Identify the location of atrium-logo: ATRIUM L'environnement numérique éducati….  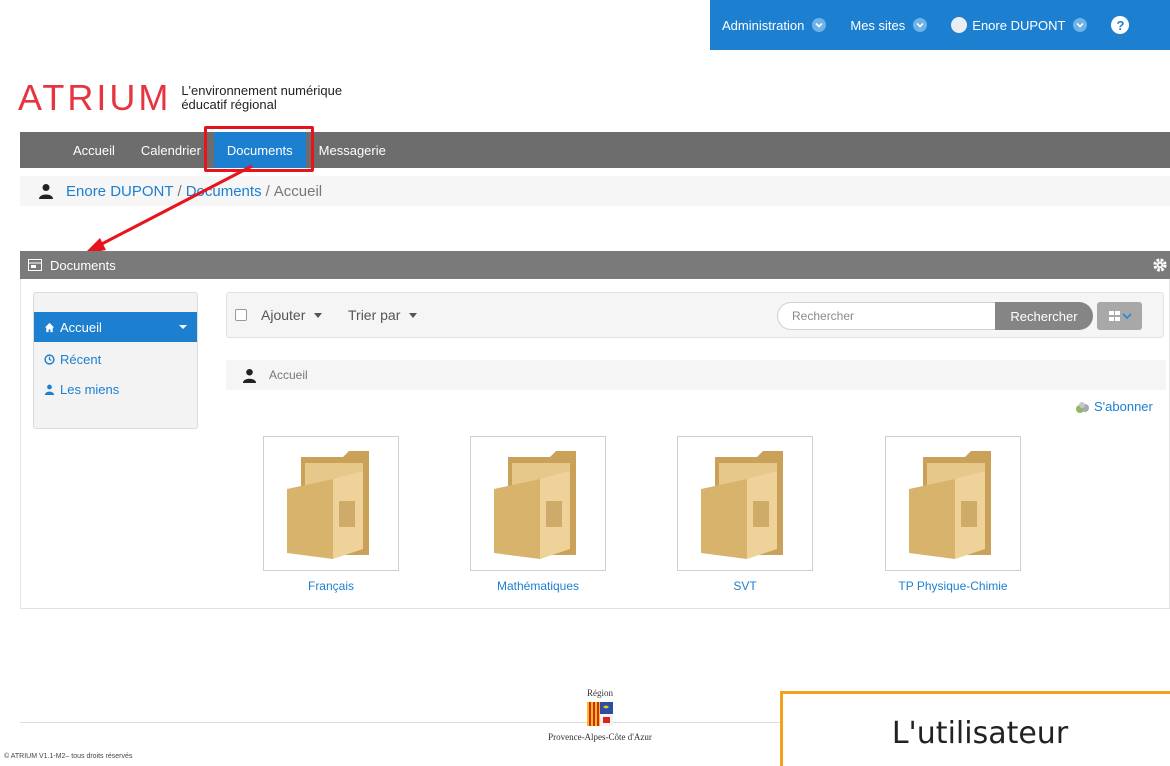
(180, 98).